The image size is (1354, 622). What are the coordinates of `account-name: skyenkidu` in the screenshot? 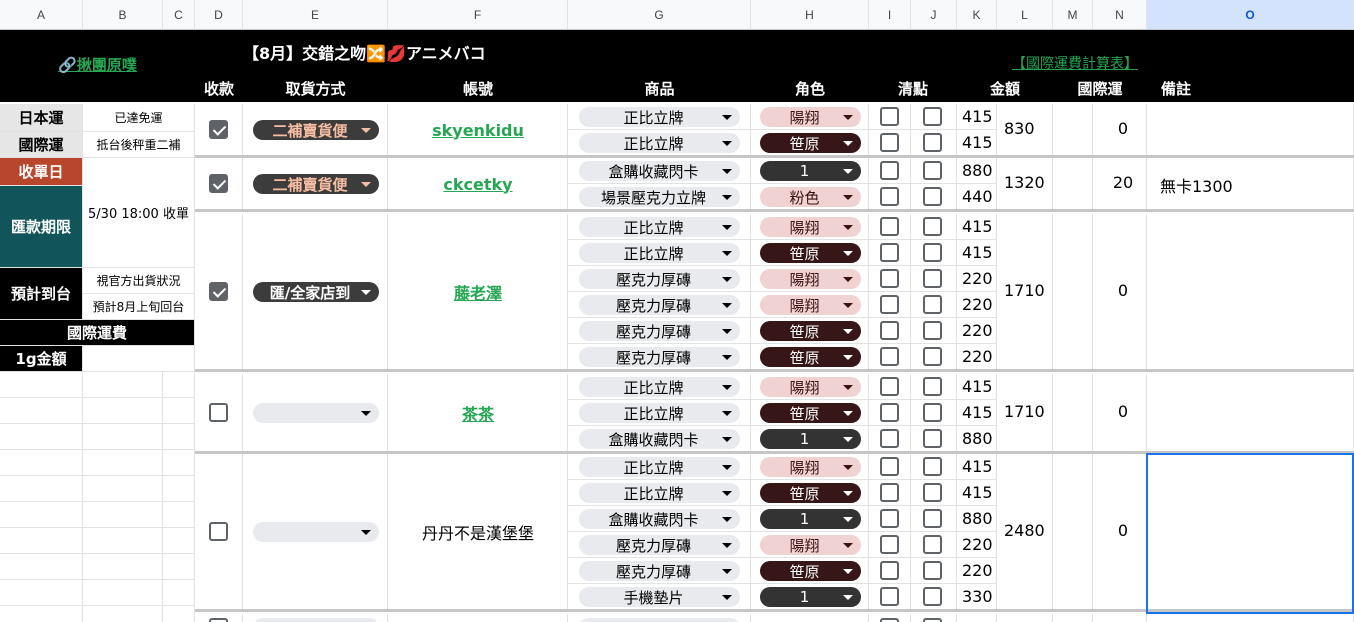 It's located at (478, 130).